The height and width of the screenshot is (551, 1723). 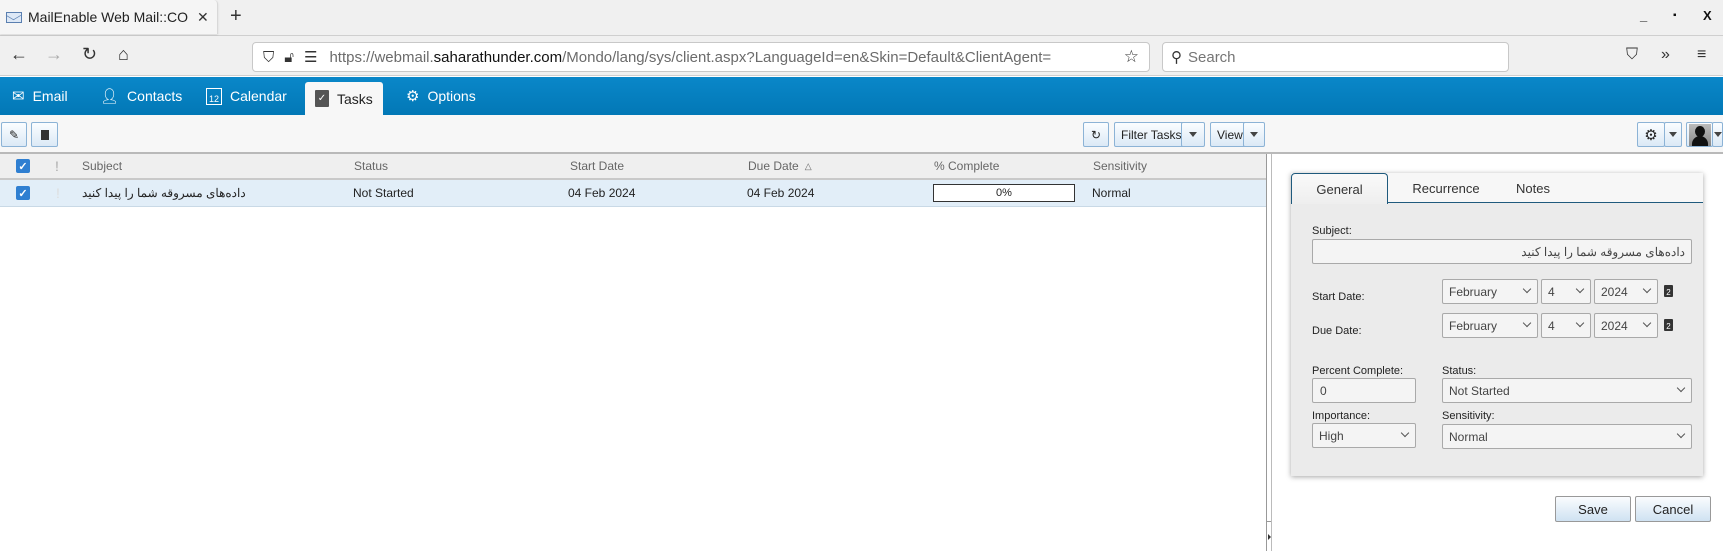 I want to click on settings-dropdown, so click(x=1673, y=134).